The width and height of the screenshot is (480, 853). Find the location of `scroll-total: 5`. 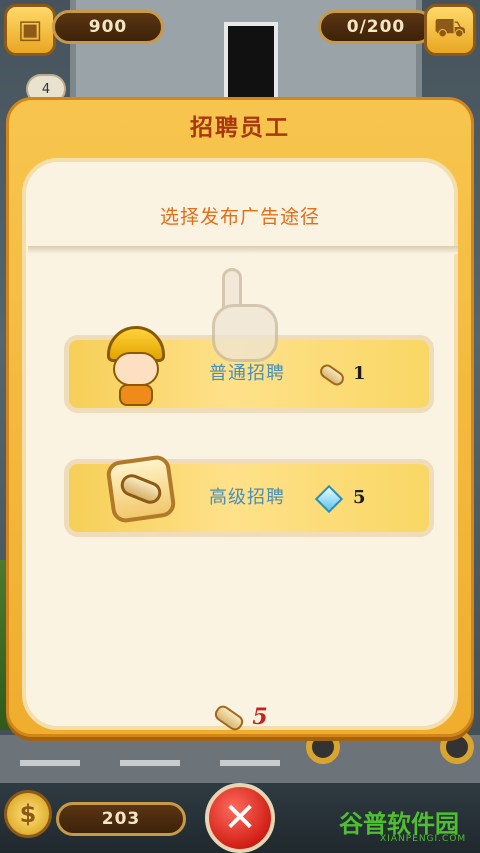

scroll-total: 5 is located at coordinates (240, 718).